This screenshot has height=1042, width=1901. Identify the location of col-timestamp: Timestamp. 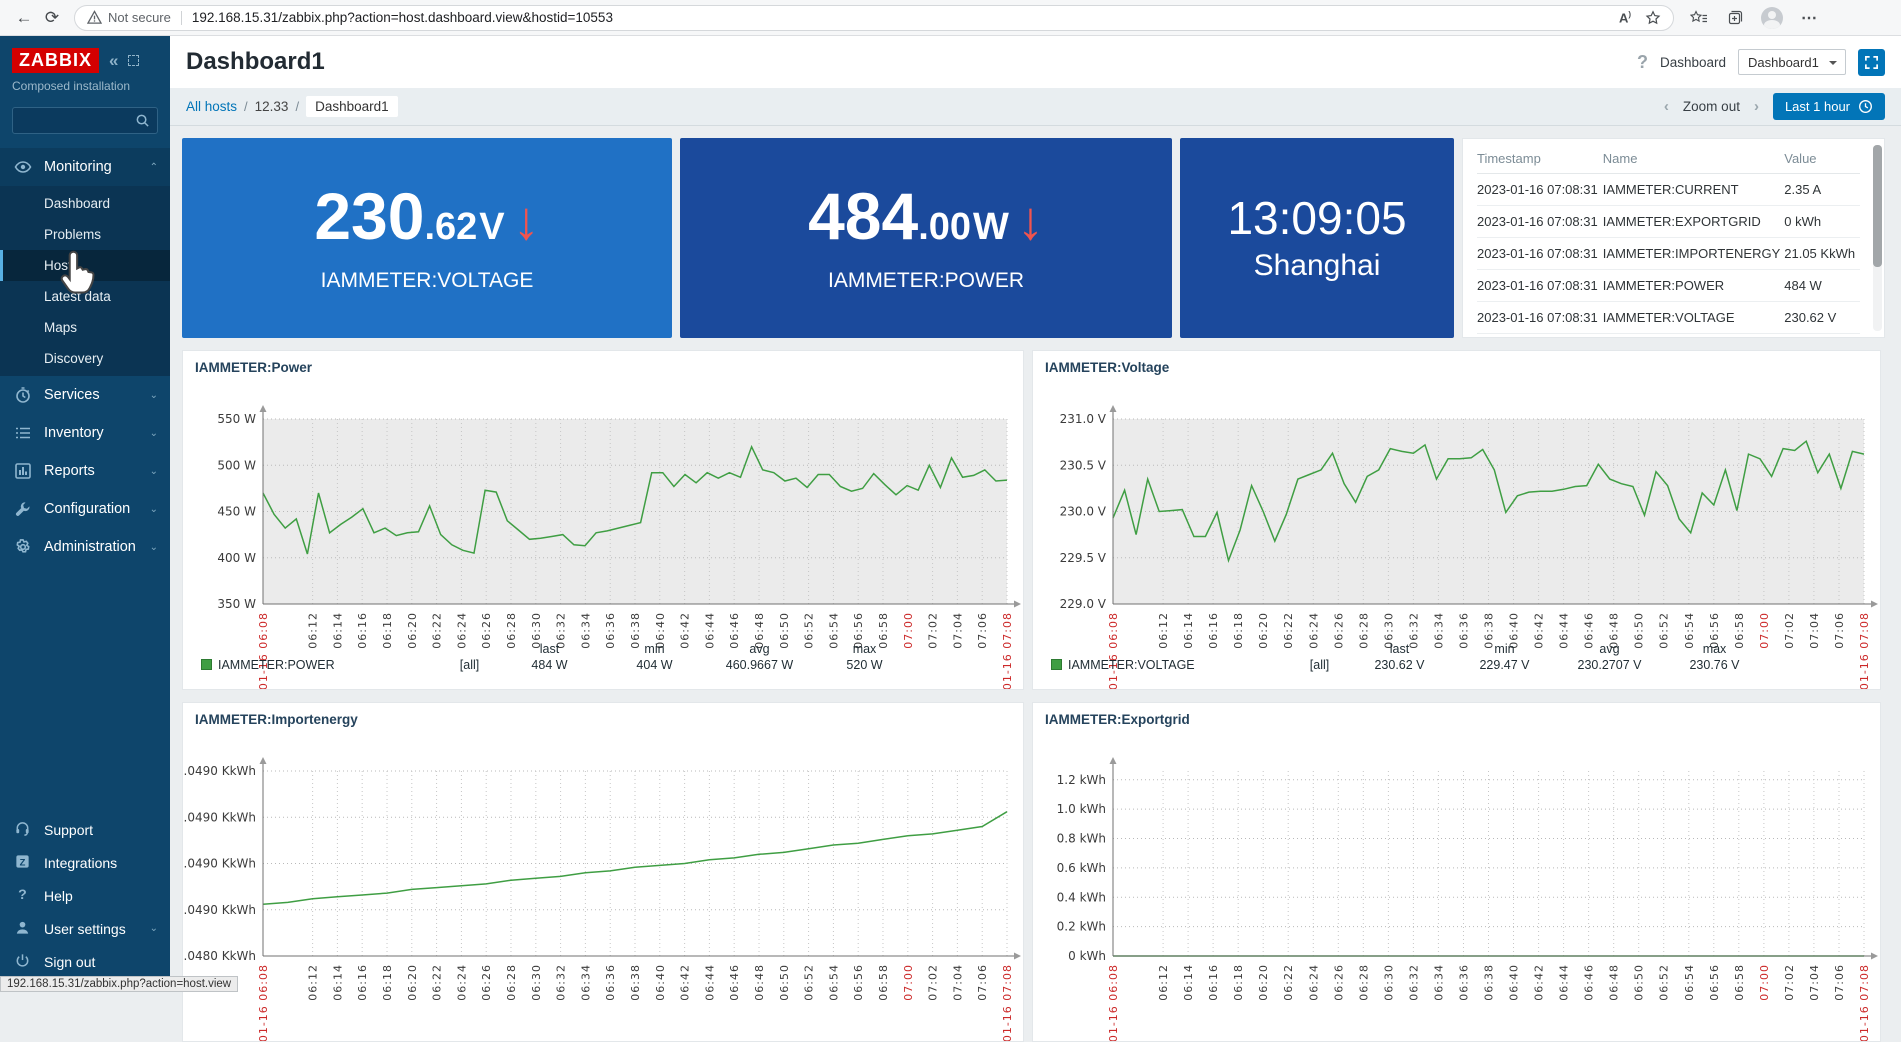
(1540, 158).